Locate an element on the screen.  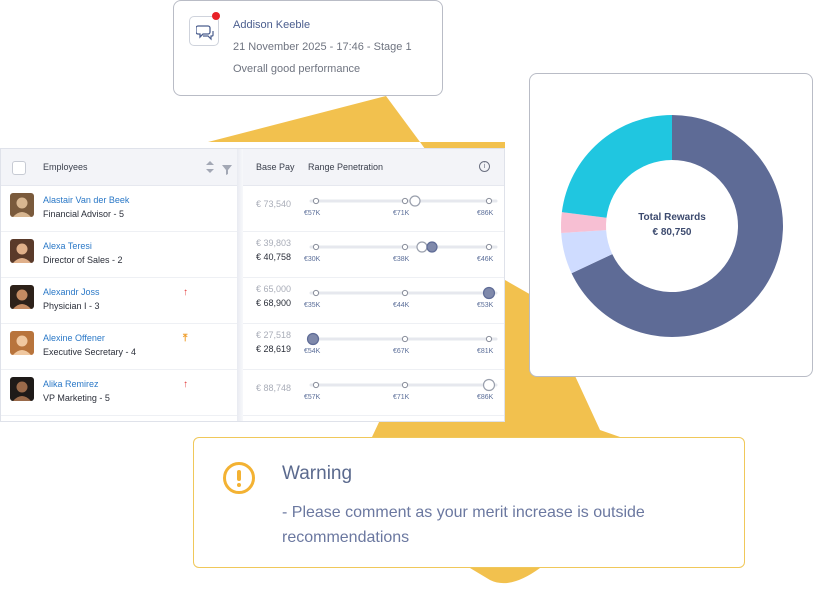
donut-segment is located at coordinates (616, 166).